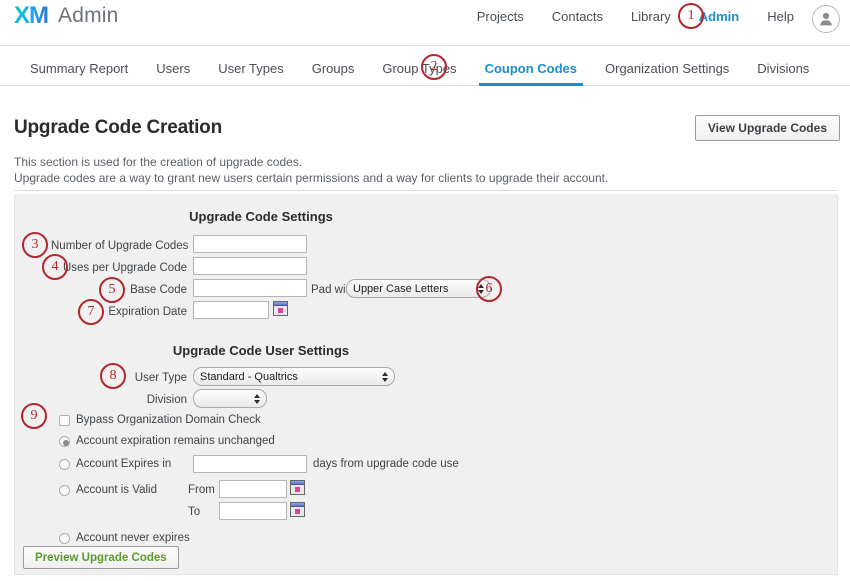 The width and height of the screenshot is (850, 581). Describe the element at coordinates (531, 74) in the screenshot. I see `tab-coupon-codes: Coupon Codes` at that location.